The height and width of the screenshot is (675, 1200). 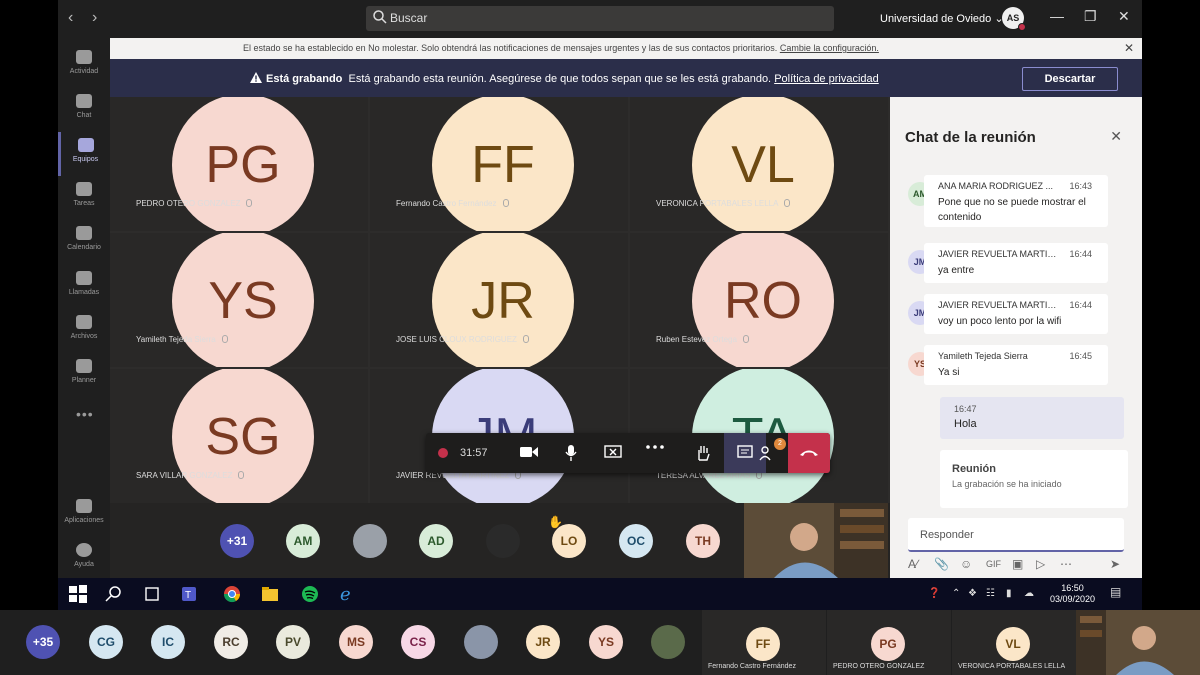 I want to click on overflow-participants: +35, so click(x=43, y=642).